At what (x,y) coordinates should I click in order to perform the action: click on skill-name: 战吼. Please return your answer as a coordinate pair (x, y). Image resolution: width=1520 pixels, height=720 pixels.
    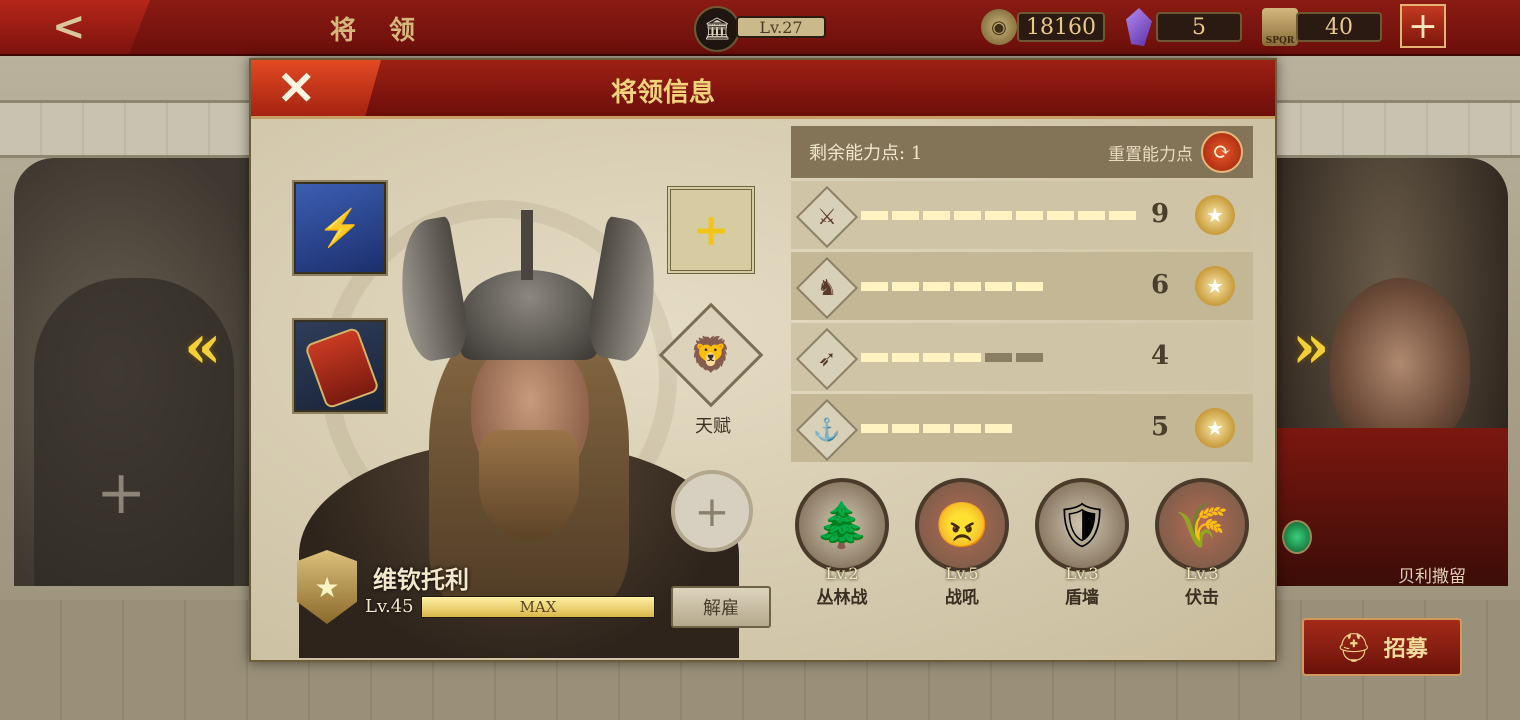
    Looking at the image, I should click on (962, 598).